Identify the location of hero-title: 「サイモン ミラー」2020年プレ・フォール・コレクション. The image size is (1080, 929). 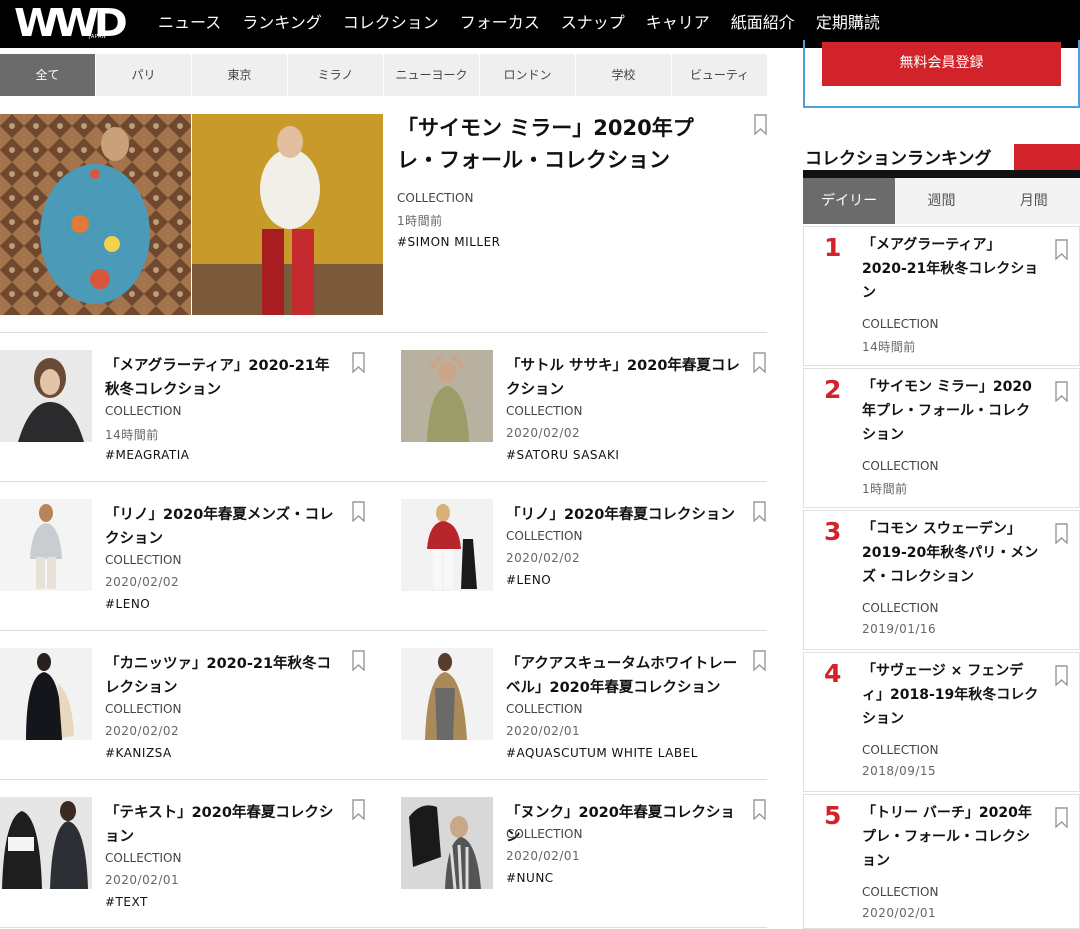
(562, 144).